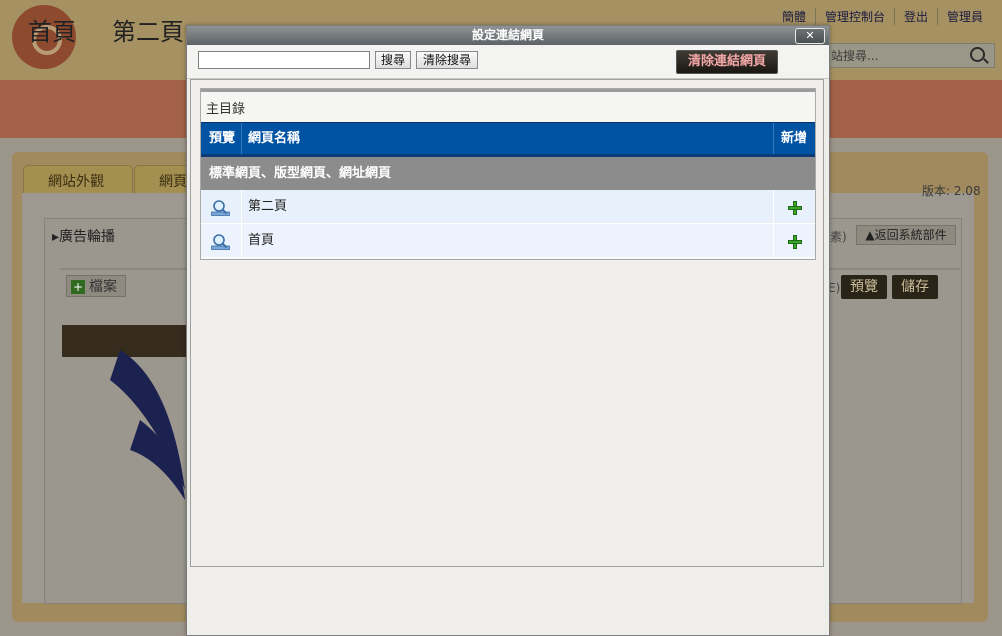  I want to click on group-header: 標準網頁、版型網頁、網址網頁, so click(508, 173).